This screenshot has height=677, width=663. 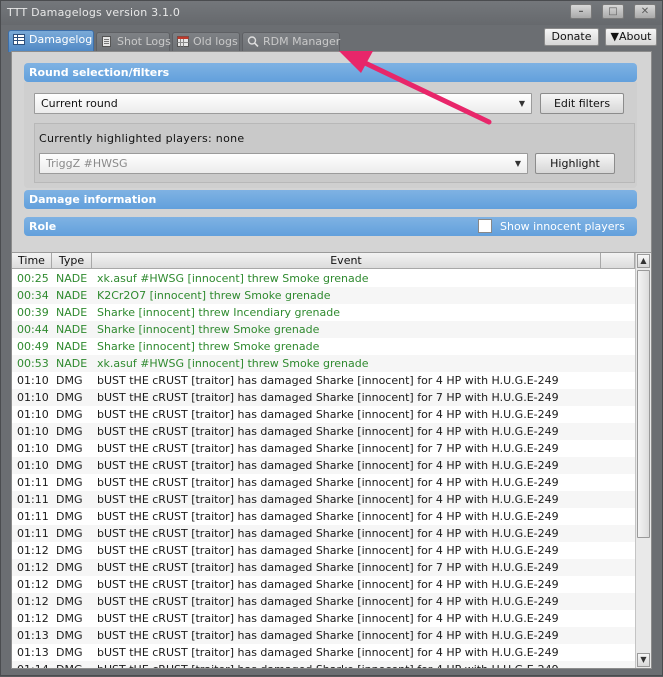 What do you see at coordinates (330, 72) in the screenshot?
I see `round-selection-header: Round selection/filters` at bounding box center [330, 72].